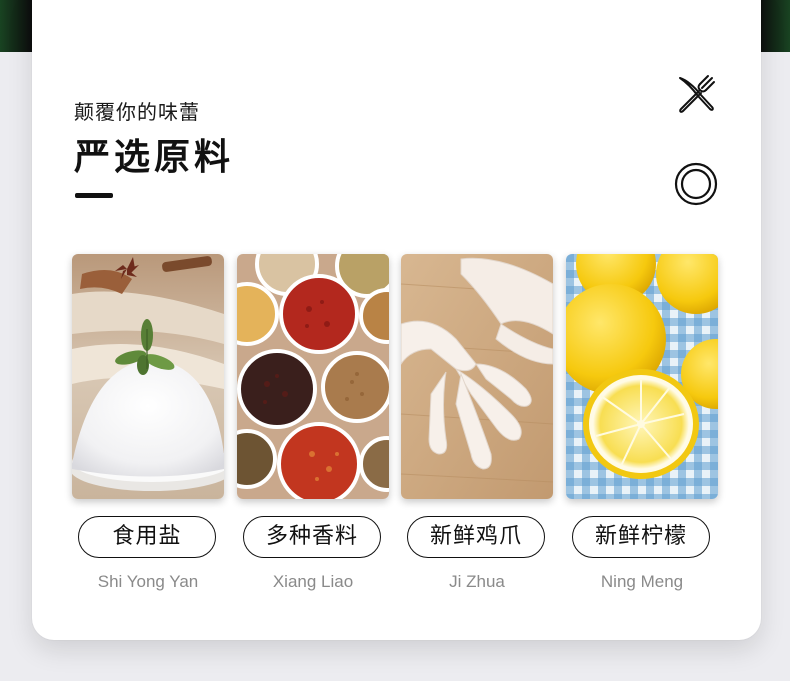 Image resolution: width=790 pixels, height=681 pixels. Describe the element at coordinates (642, 581) in the screenshot. I see `ingredient-pinyin-lemon: Ning Meng` at that location.